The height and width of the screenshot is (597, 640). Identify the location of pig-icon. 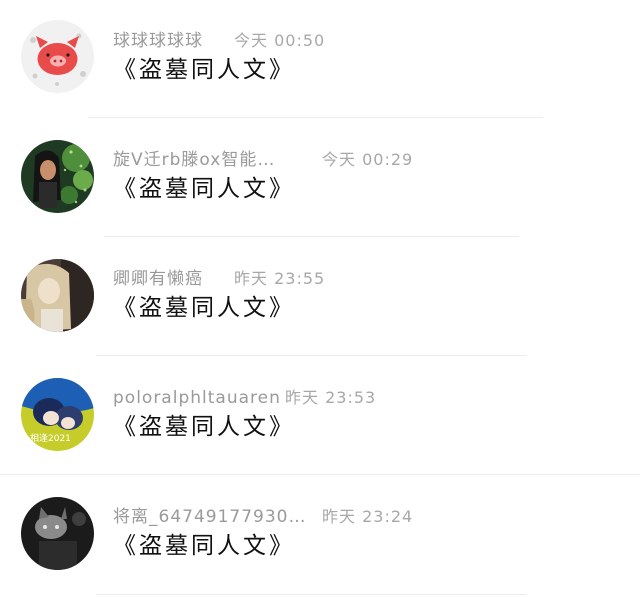
(57, 56).